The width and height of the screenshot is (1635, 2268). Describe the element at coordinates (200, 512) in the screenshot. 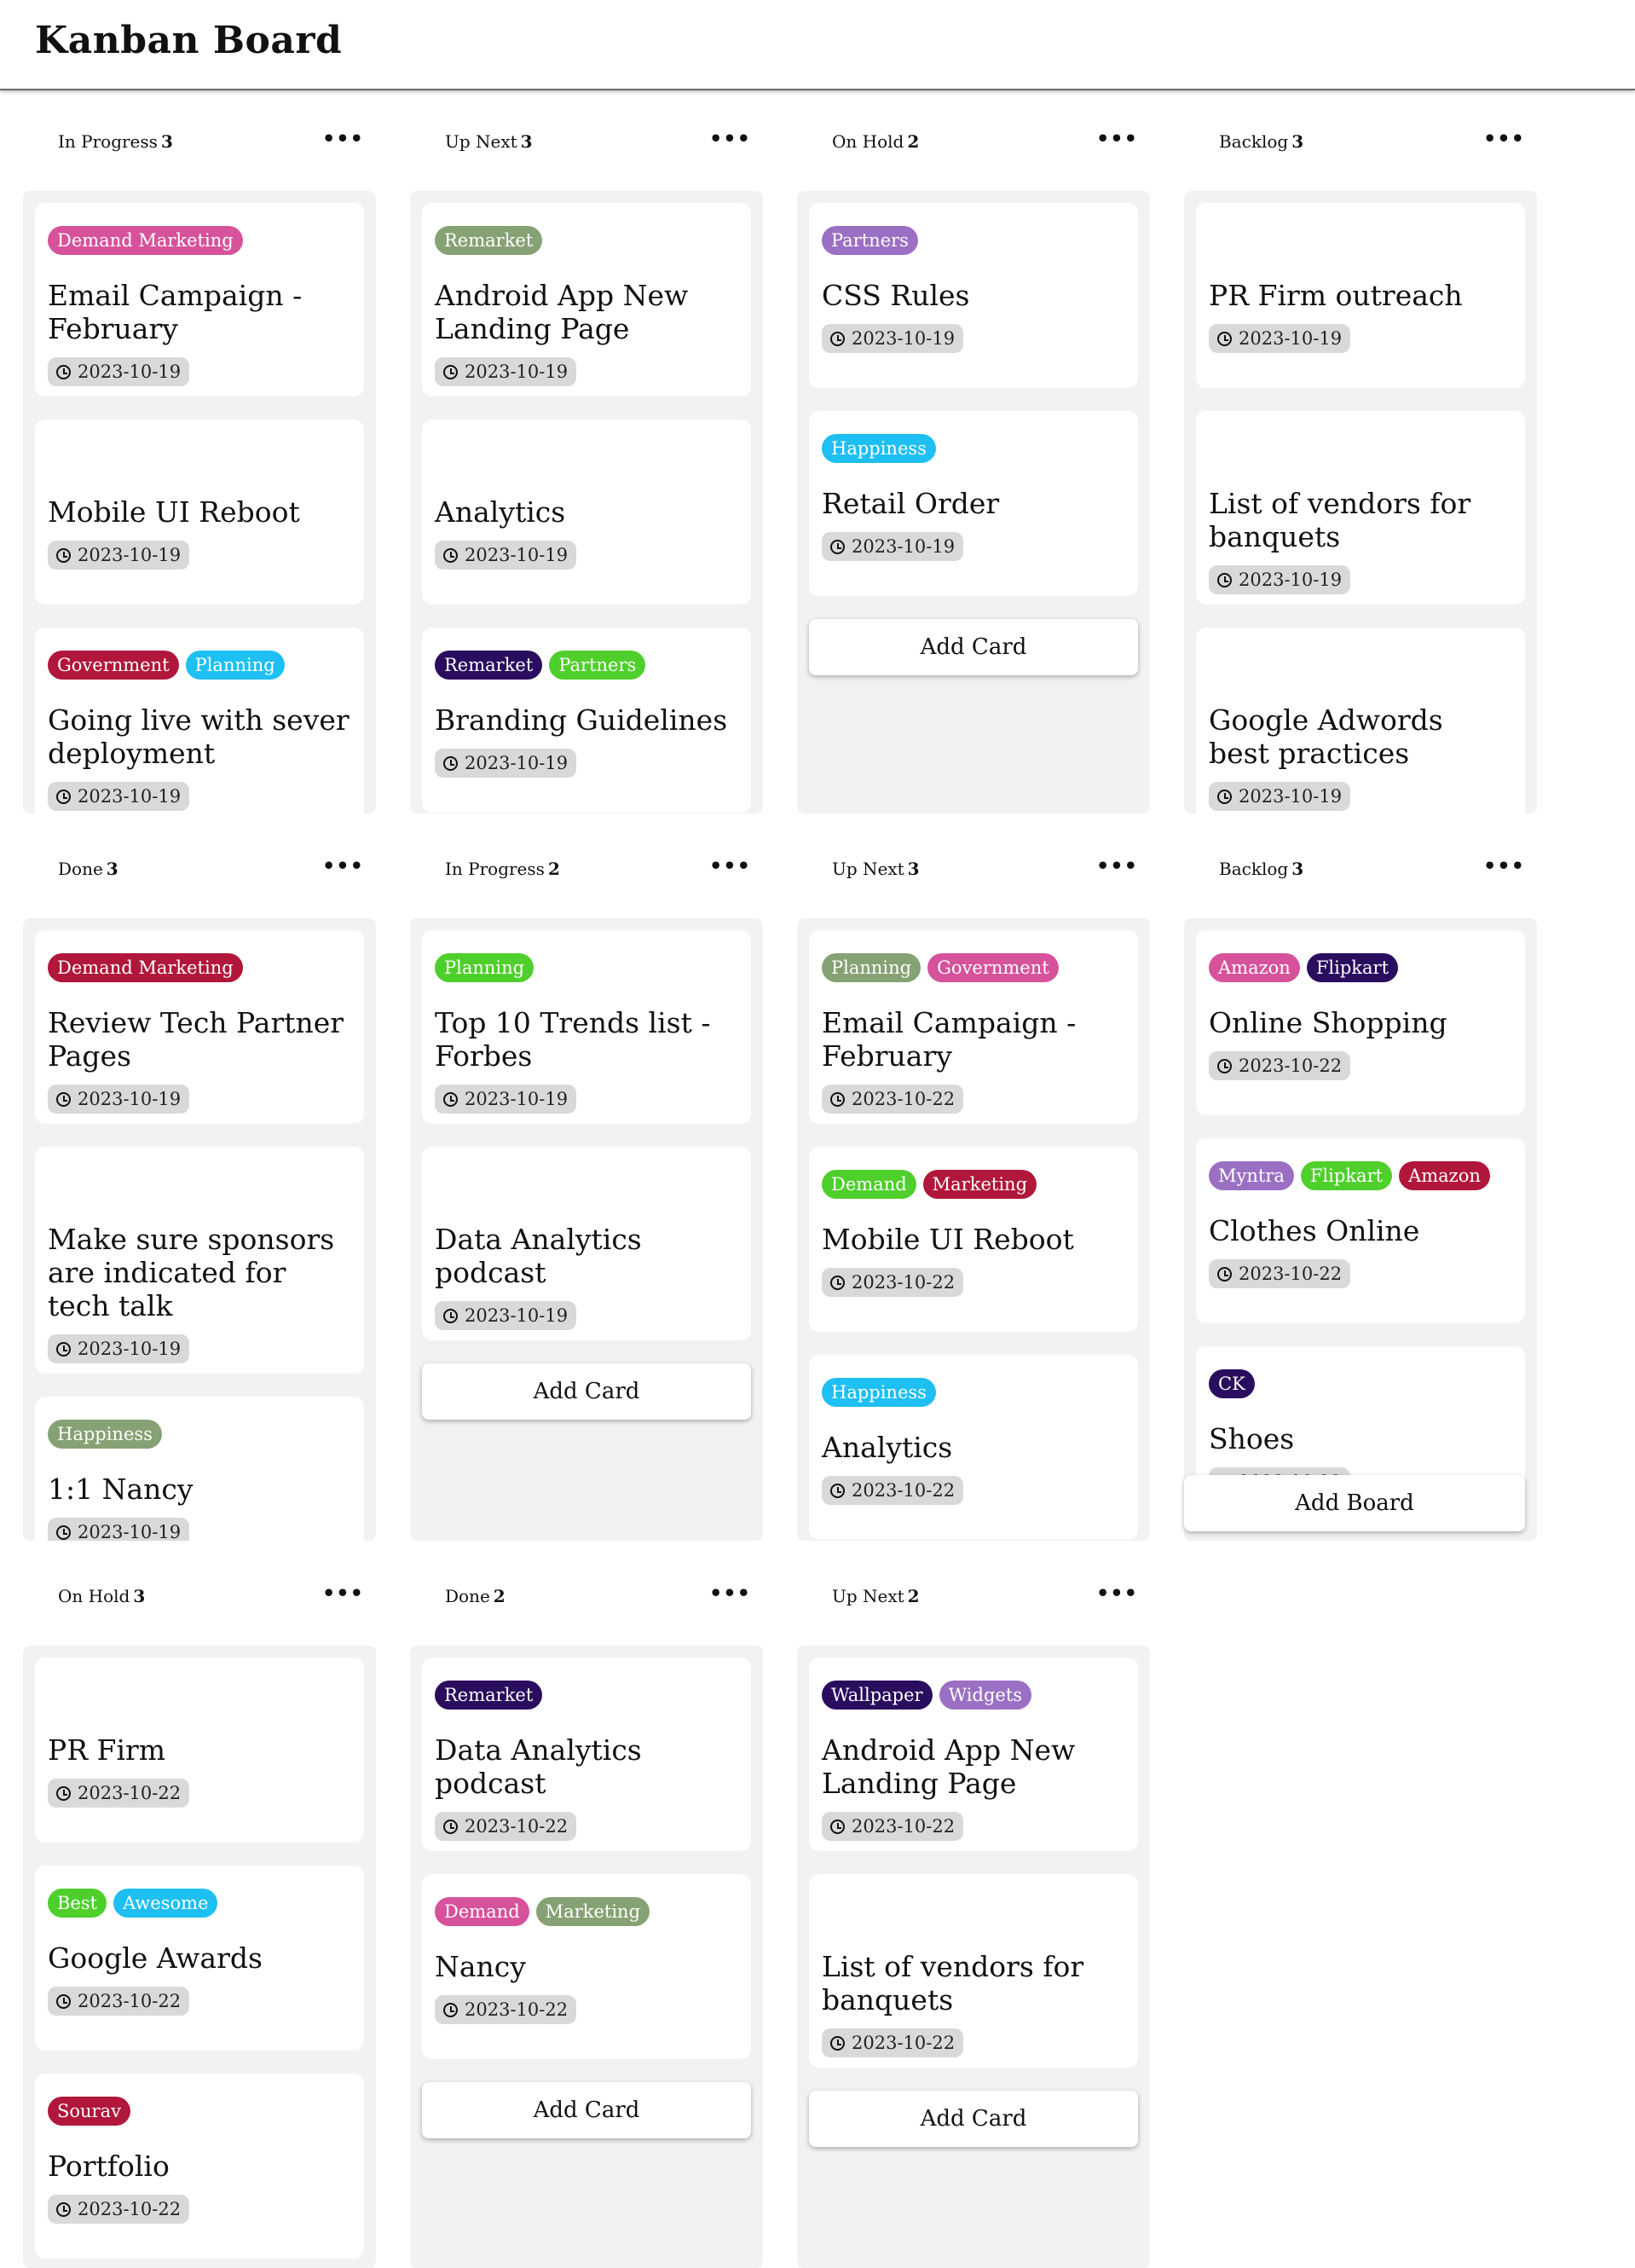

I see `kanban-card: Mobile UI Reboot 2023-10-19` at that location.